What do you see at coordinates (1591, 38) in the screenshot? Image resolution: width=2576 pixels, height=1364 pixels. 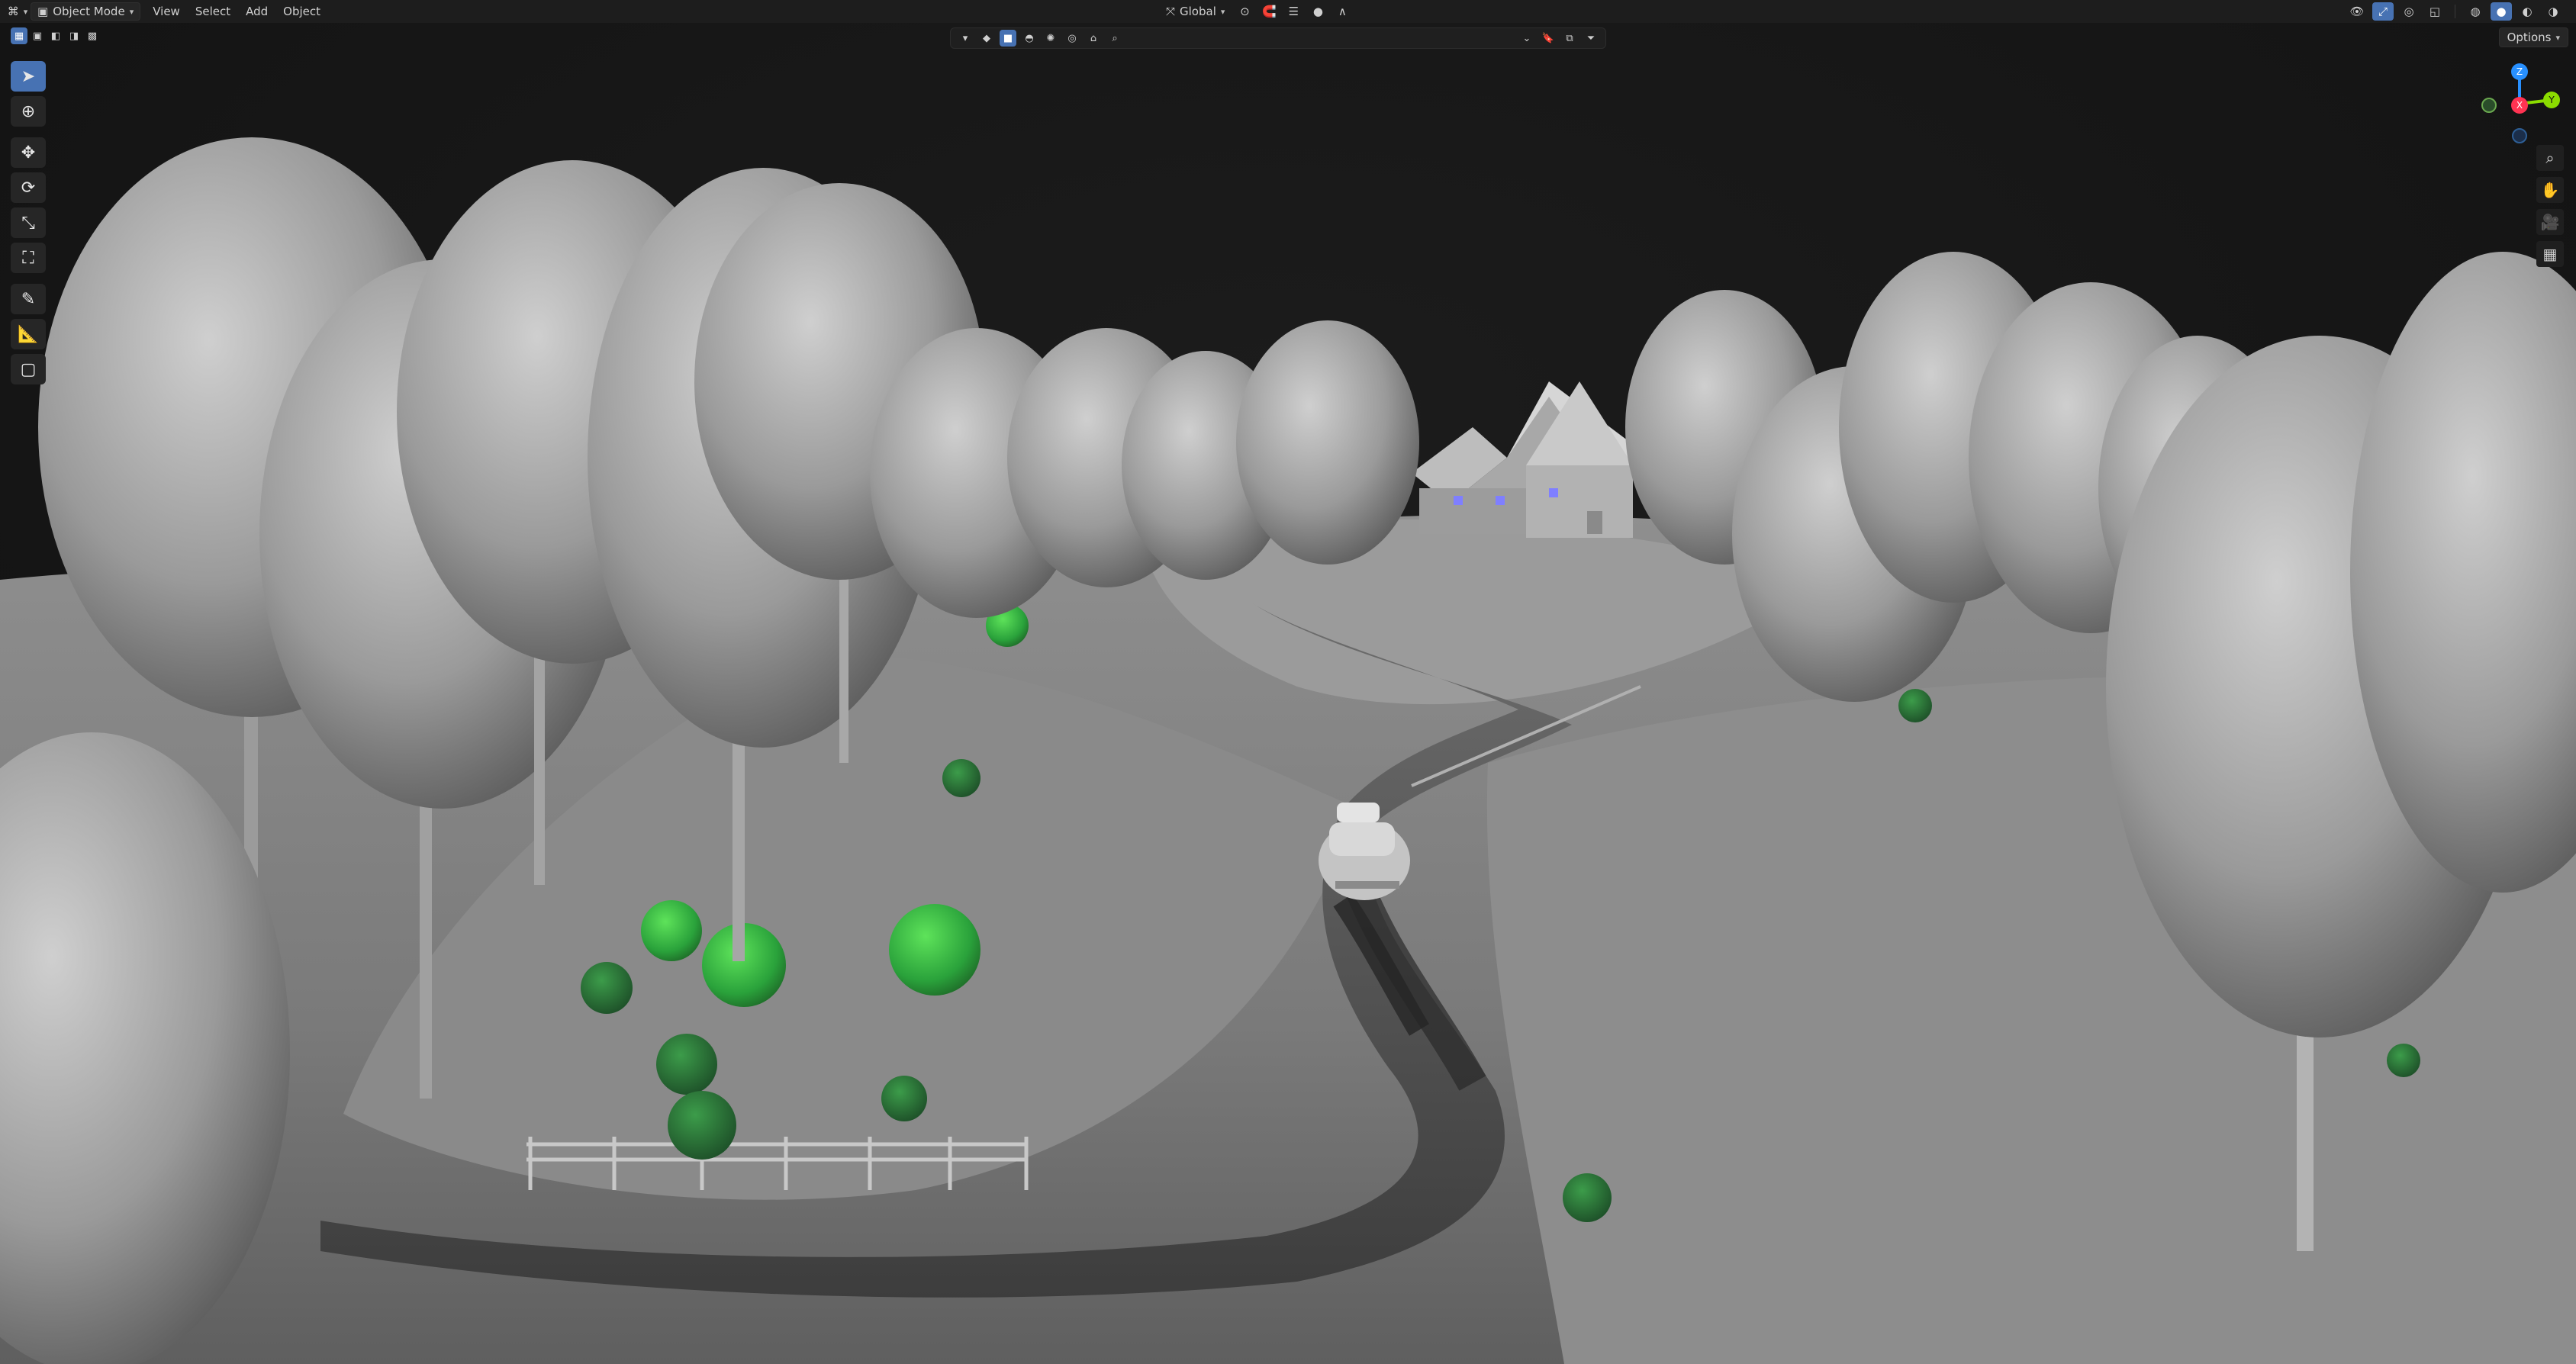 I see `filter-icon: ⏷` at bounding box center [1591, 38].